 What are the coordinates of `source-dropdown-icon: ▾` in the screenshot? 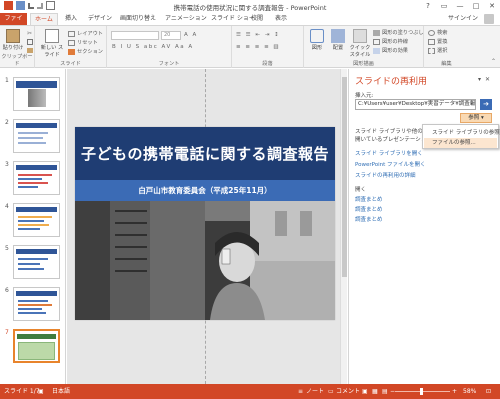 It's located at (471, 104).